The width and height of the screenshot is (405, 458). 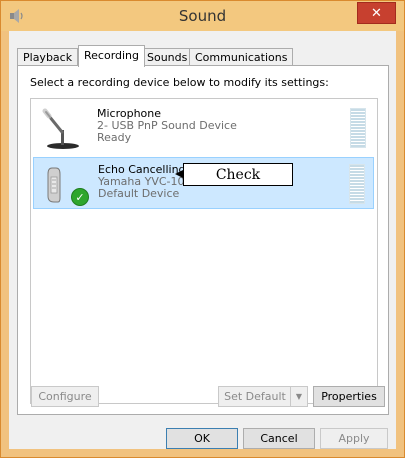 I want to click on properties-button: Properties, so click(x=349, y=396).